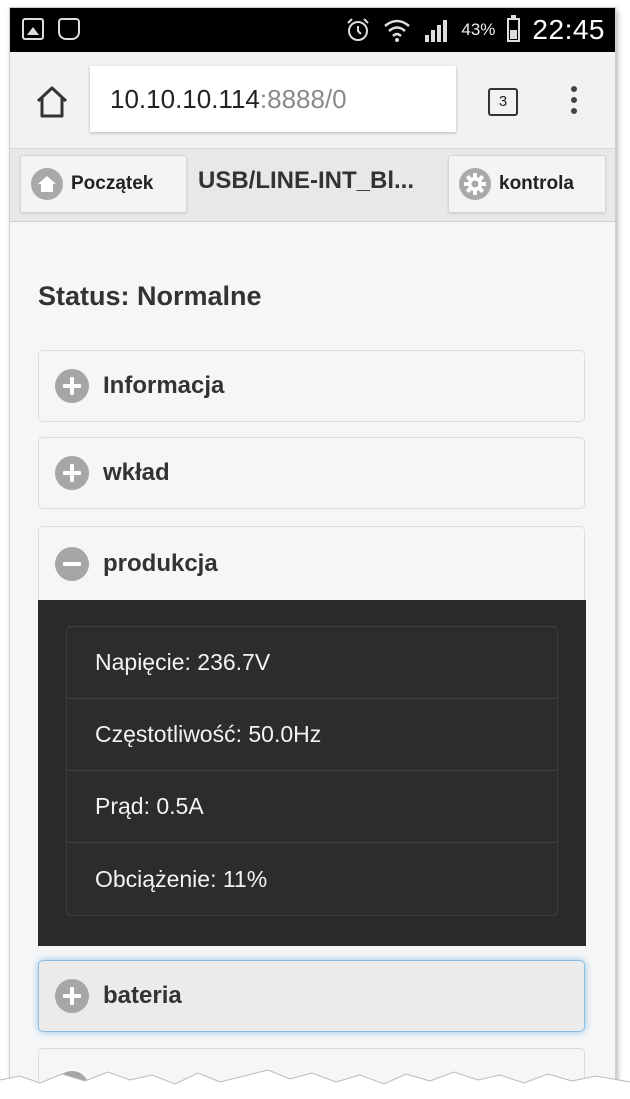 Image resolution: width=630 pixels, height=1099 pixels. Describe the element at coordinates (536, 183) in the screenshot. I see `control-button-label: kontrola` at that location.